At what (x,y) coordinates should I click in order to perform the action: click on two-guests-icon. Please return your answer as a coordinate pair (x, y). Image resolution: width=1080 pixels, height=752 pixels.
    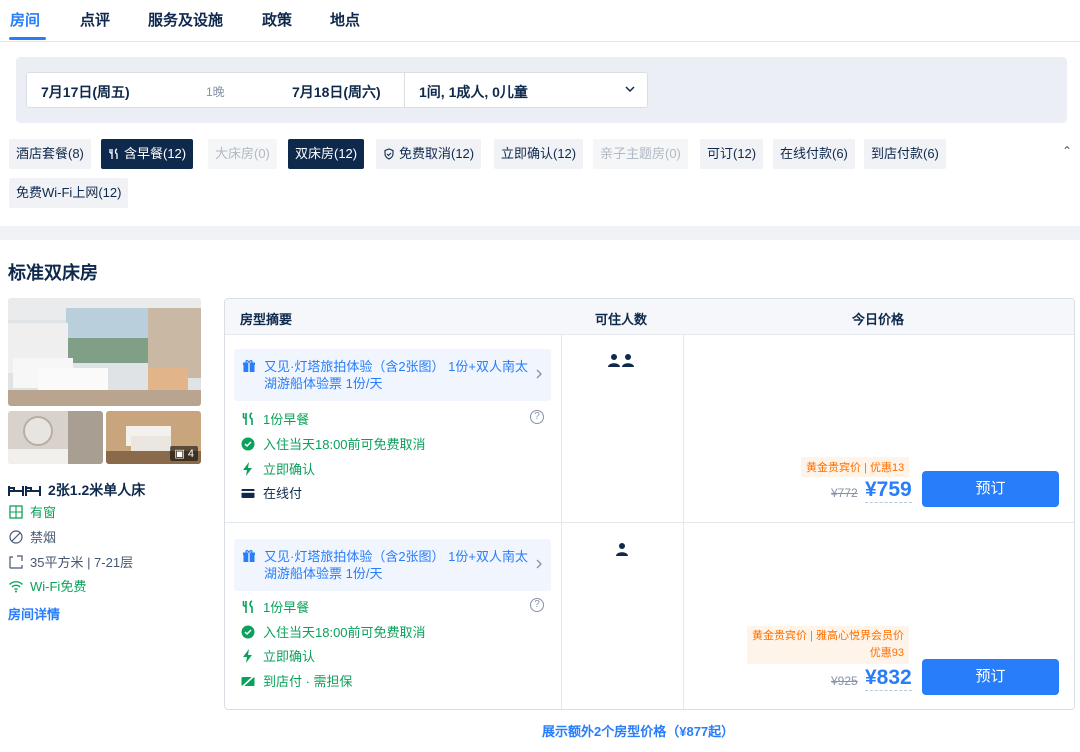
    Looking at the image, I should click on (621, 363).